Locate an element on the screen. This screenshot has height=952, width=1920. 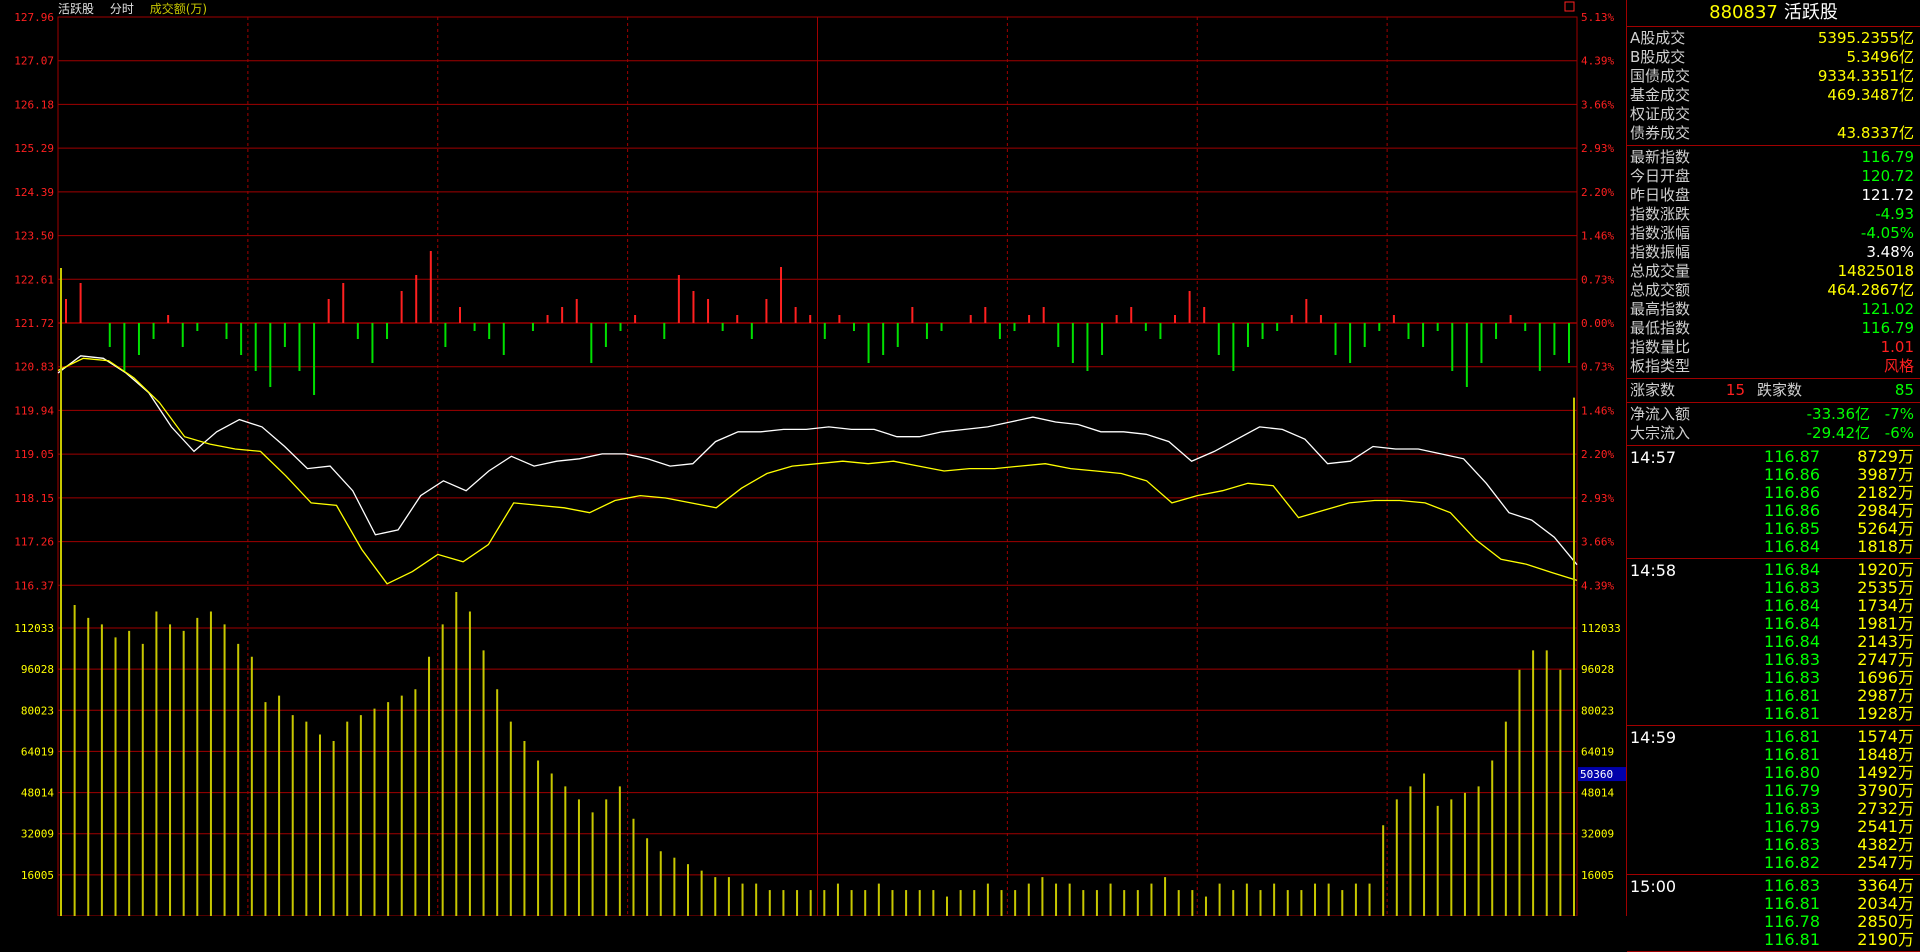
price-tick-label: 122.61 is located at coordinates (34, 279).